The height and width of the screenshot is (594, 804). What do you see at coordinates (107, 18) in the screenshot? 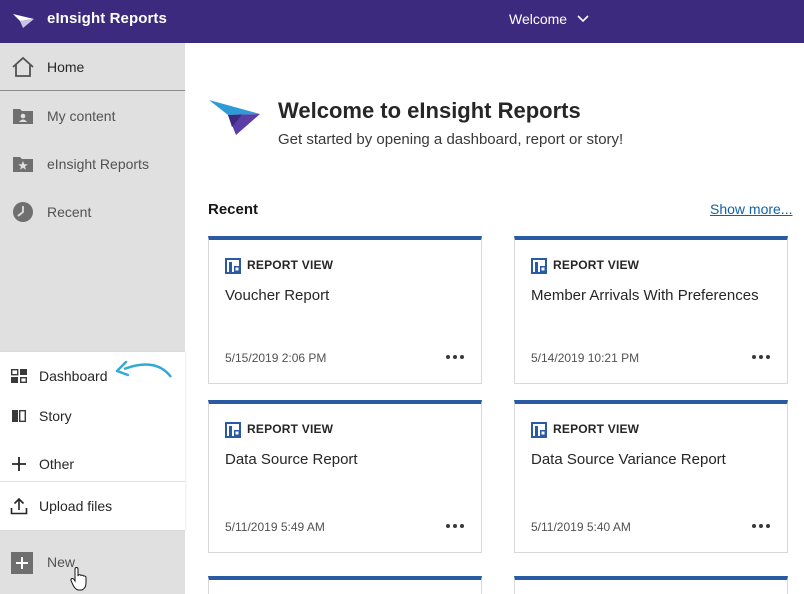
I see `app-title: eInsight Reports` at bounding box center [107, 18].